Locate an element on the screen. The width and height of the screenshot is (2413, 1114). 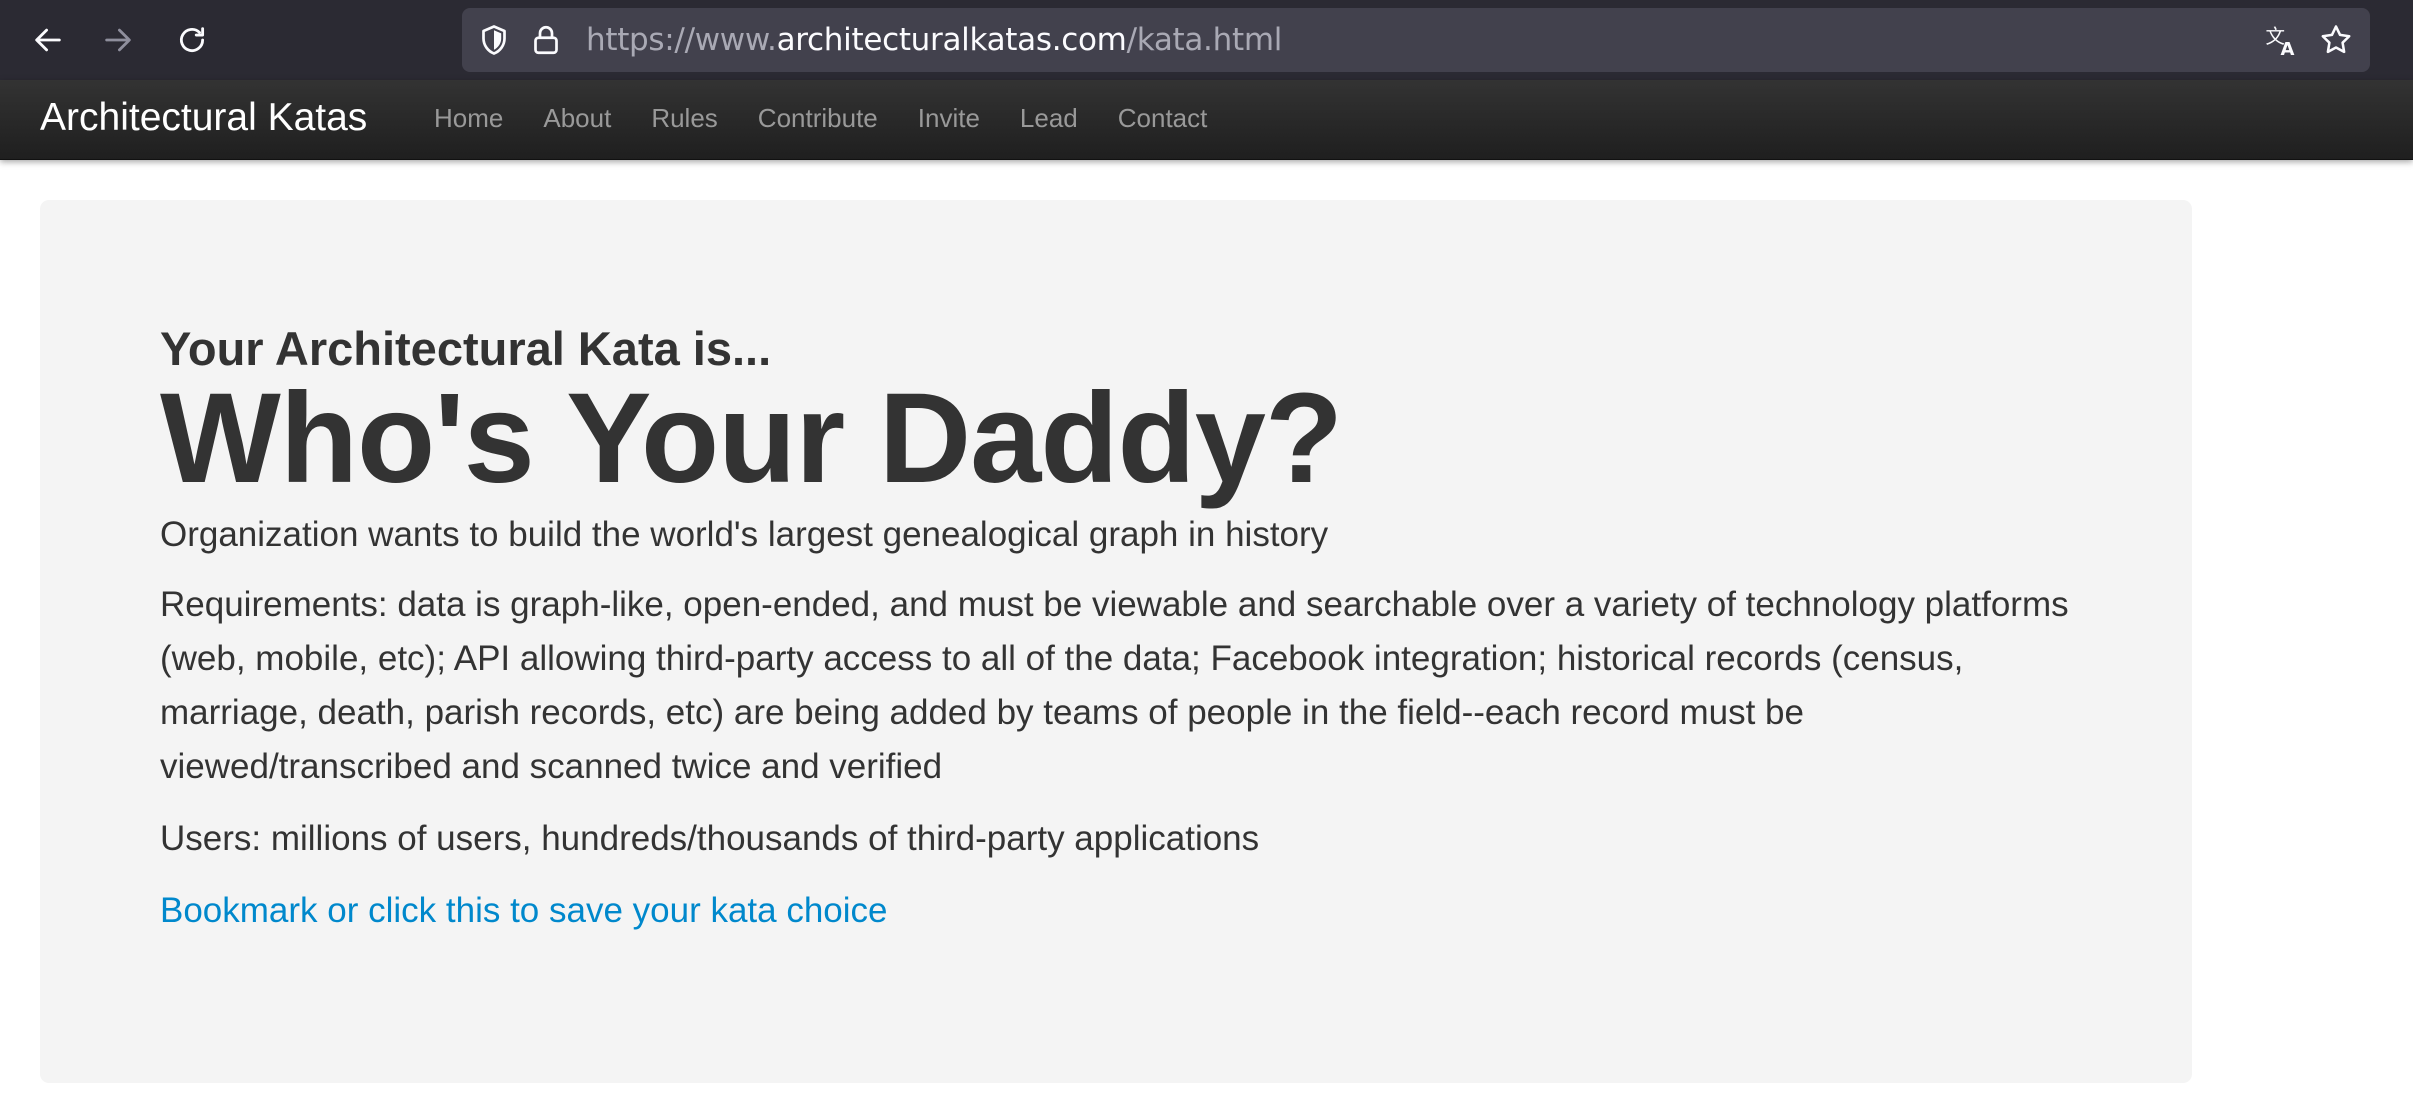
reload-button is located at coordinates (192, 40).